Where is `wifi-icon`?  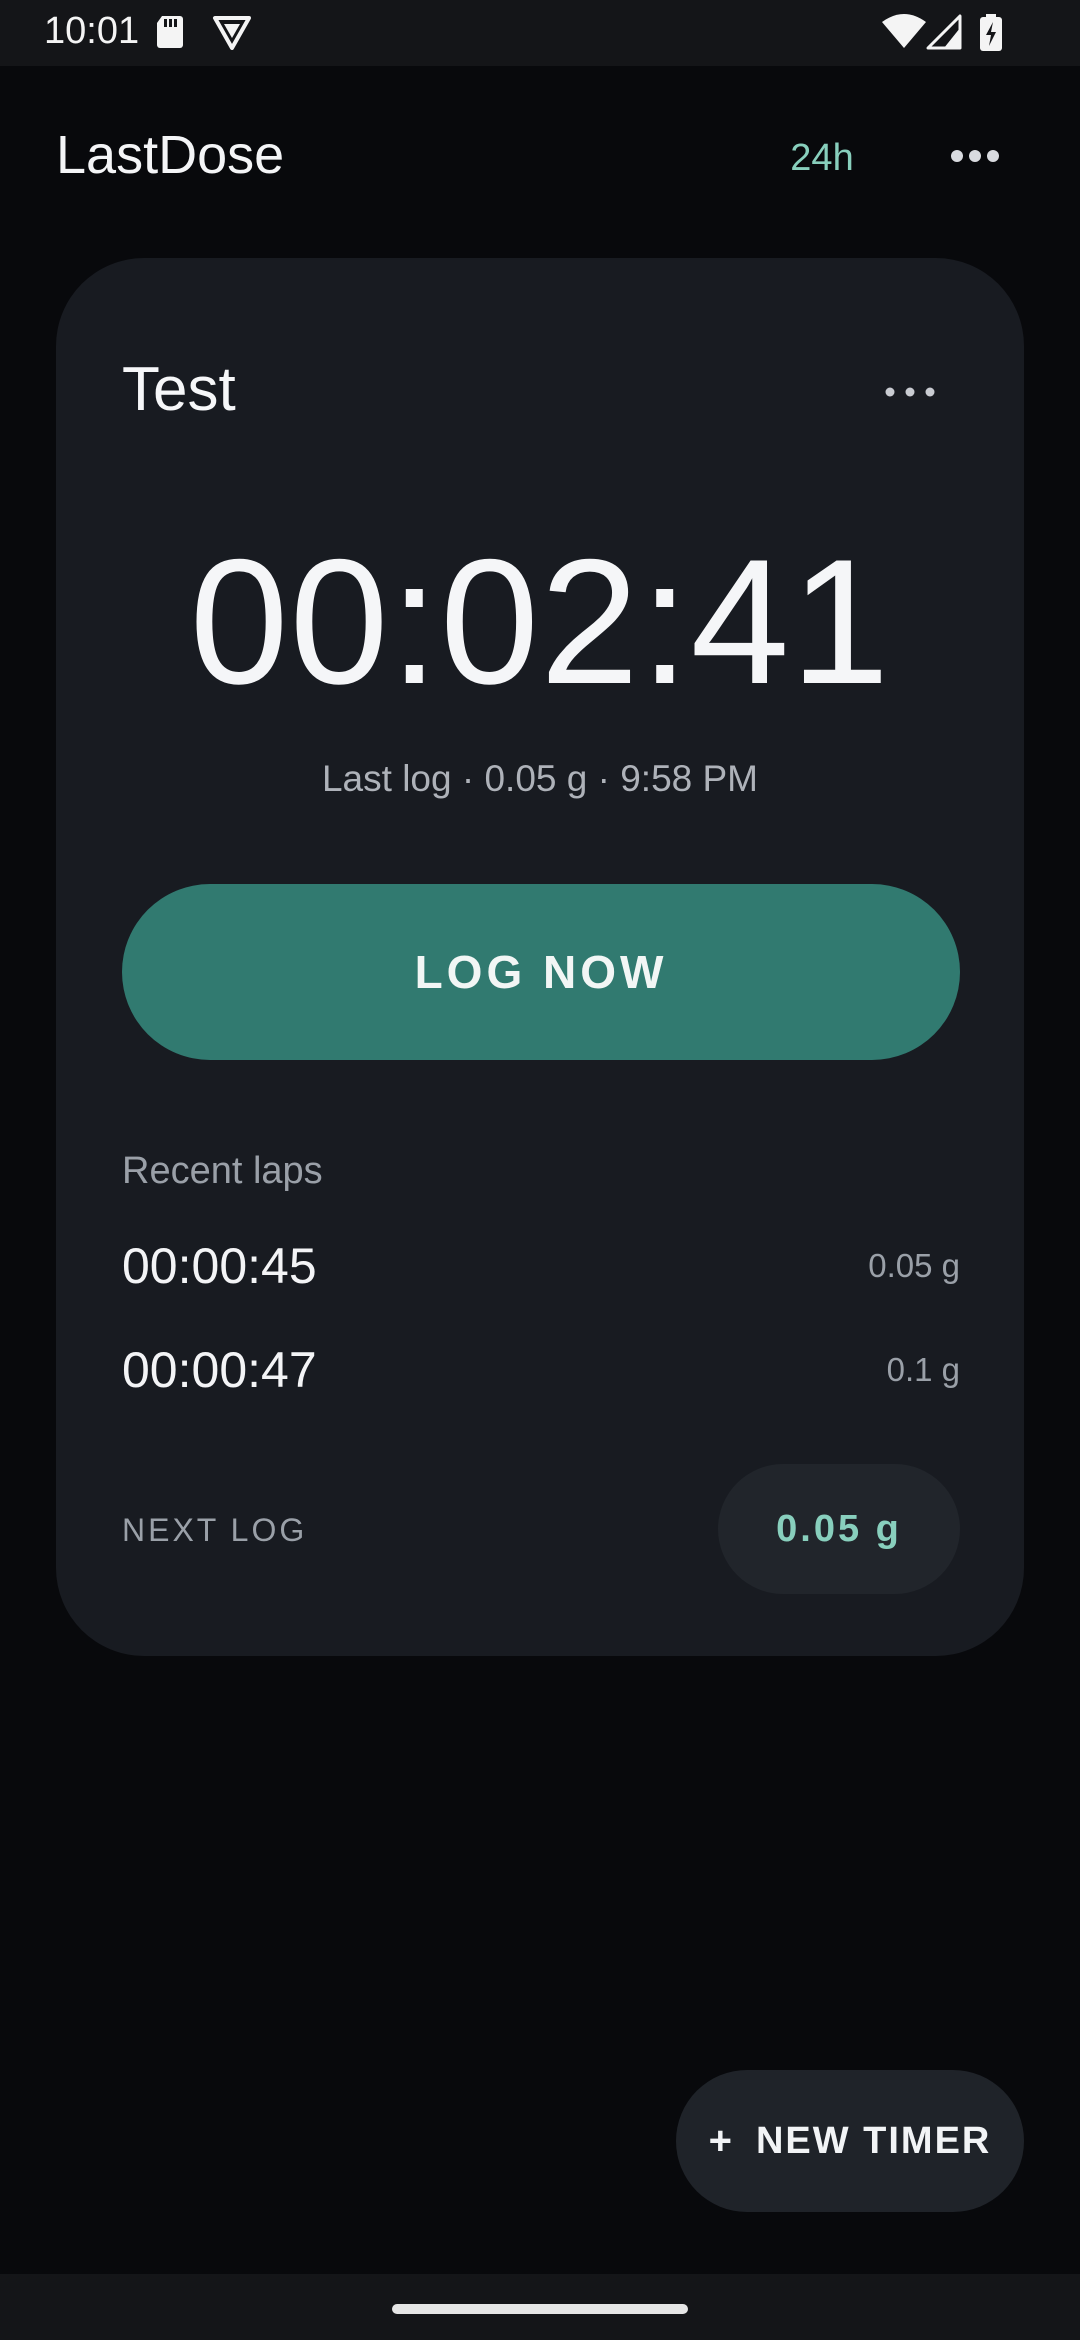 wifi-icon is located at coordinates (904, 34).